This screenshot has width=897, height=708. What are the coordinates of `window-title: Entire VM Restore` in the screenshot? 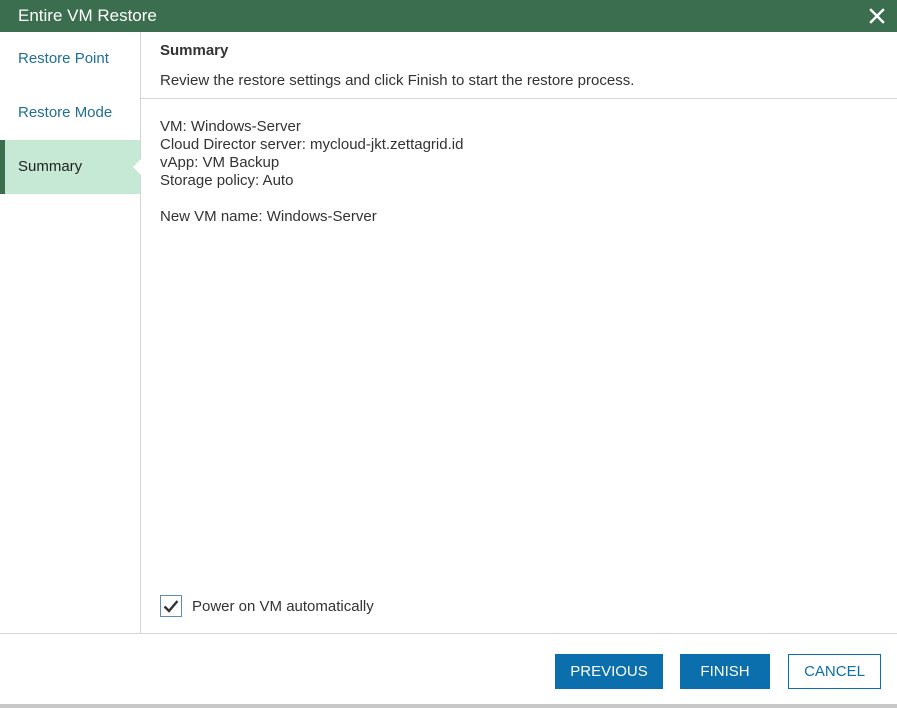 It's located at (87, 15).